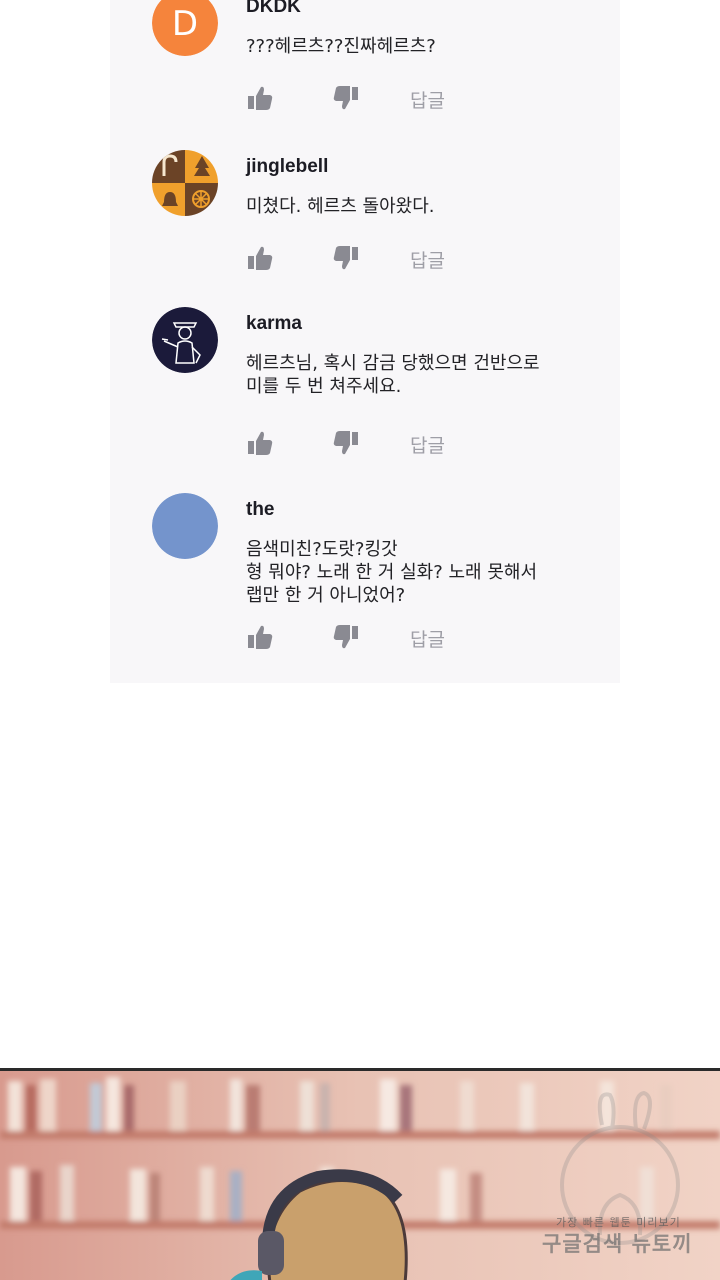 This screenshot has width=720, height=1280. I want to click on letter-avatar-icon: D, so click(185, 28).